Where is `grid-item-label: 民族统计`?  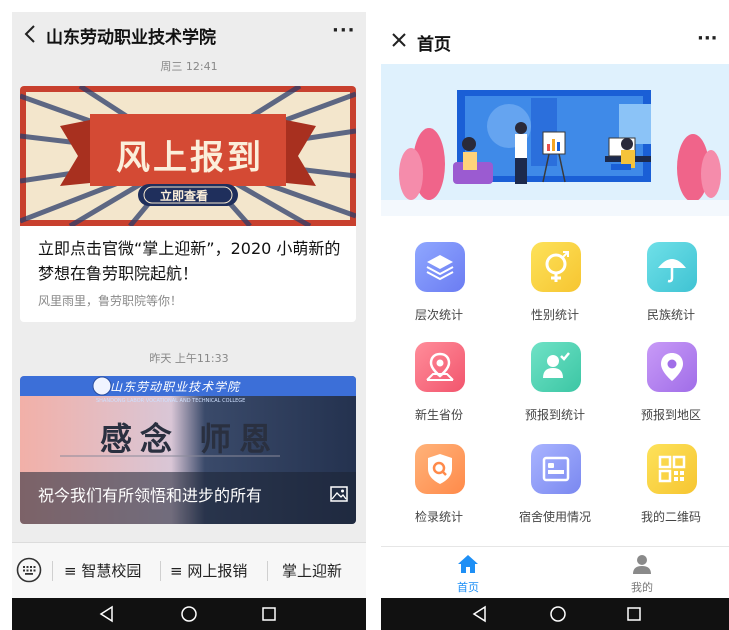
grid-item-label: 民族统计 is located at coordinates (670, 315).